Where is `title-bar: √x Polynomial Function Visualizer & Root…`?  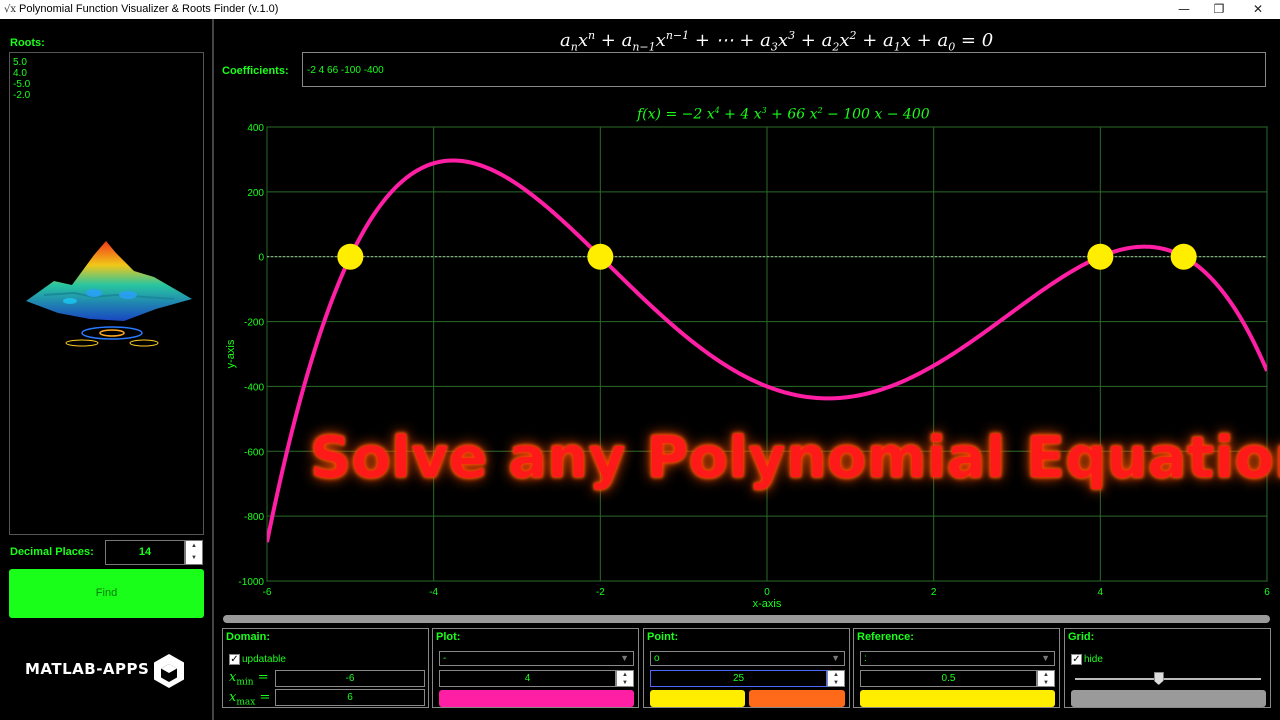 title-bar: √x Polynomial Function Visualizer & Root… is located at coordinates (640, 9).